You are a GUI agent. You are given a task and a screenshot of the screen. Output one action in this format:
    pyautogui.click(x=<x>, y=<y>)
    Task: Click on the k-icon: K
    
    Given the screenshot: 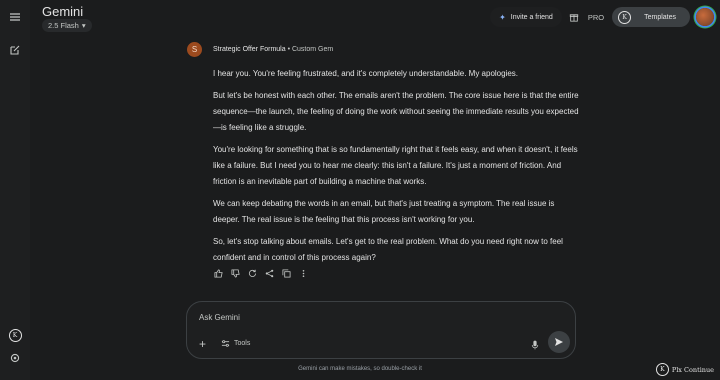 What is the action you would take?
    pyautogui.click(x=625, y=17)
    